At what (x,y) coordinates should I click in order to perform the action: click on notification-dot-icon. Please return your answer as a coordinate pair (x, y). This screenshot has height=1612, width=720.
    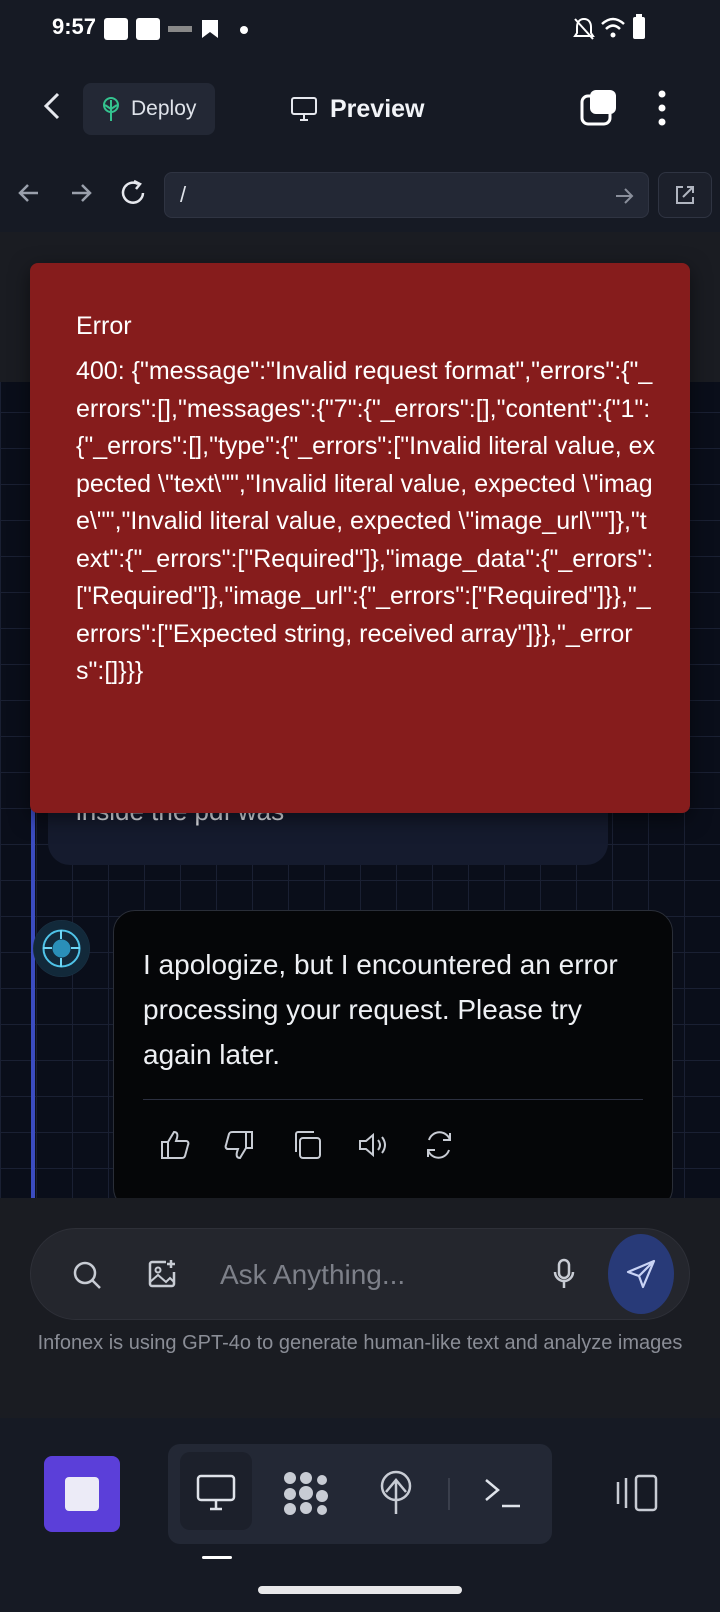
    Looking at the image, I should click on (244, 30).